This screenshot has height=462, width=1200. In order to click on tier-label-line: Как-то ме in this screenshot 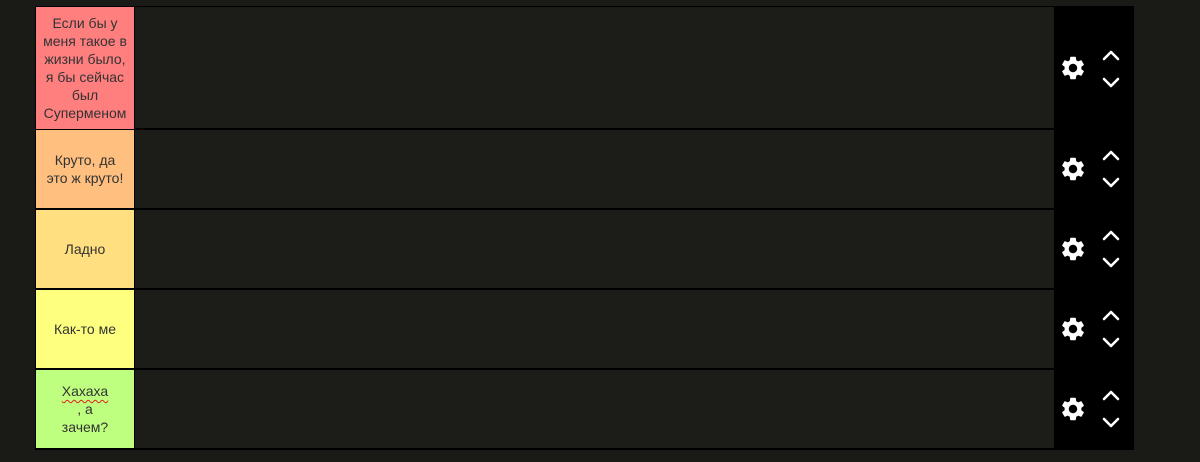, I will do `click(85, 329)`.